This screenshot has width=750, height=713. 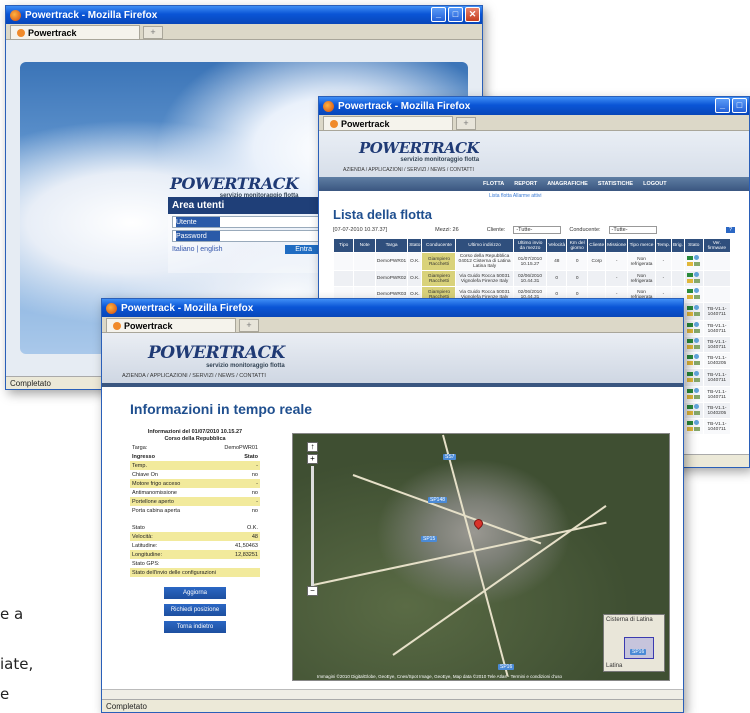 What do you see at coordinates (391, 245) in the screenshot?
I see `column-header: Targa` at bounding box center [391, 245].